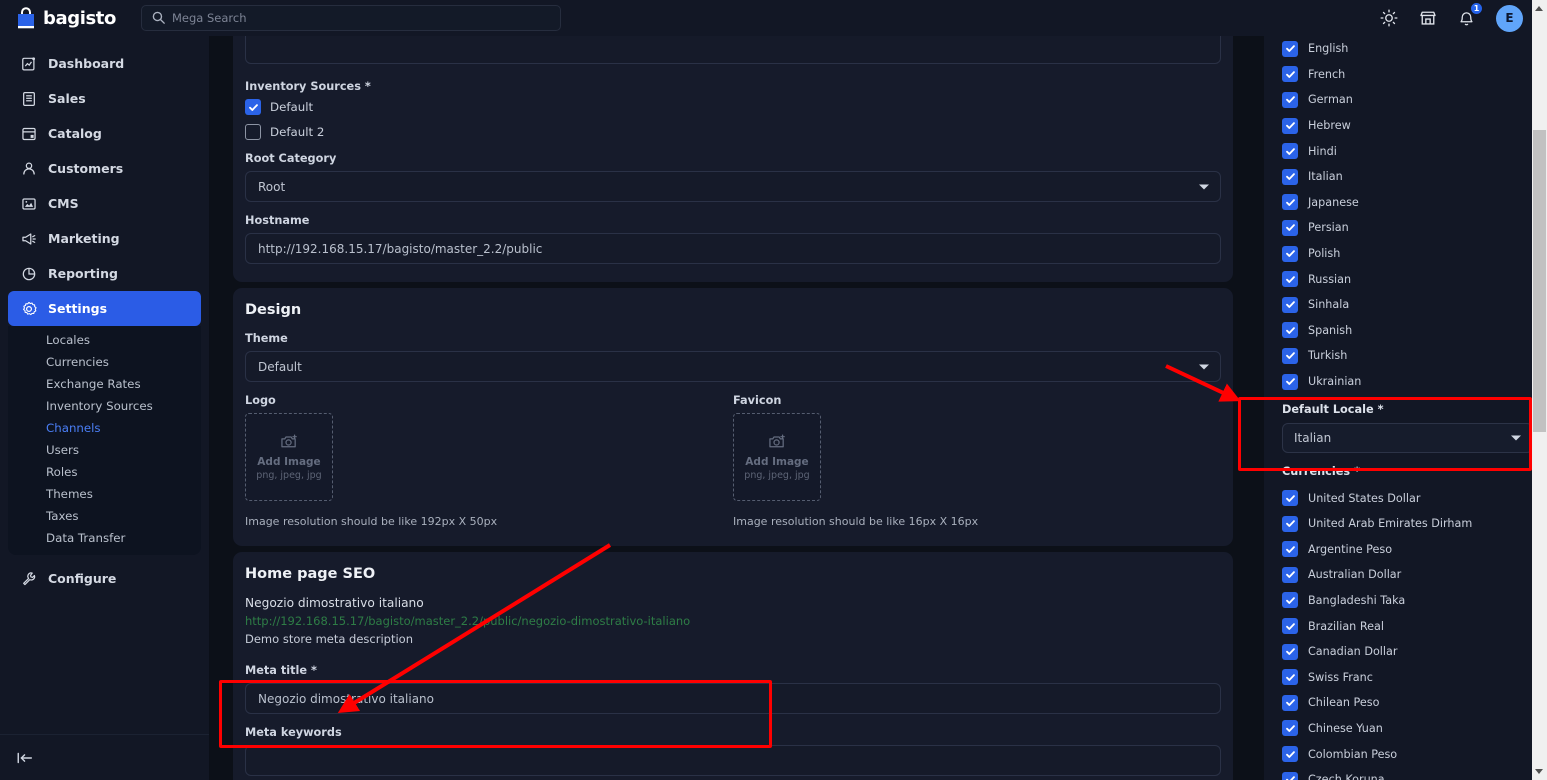 The height and width of the screenshot is (780, 1547). Describe the element at coordinates (104, 516) in the screenshot. I see `sidebar-subitem-taxes: Taxes` at that location.